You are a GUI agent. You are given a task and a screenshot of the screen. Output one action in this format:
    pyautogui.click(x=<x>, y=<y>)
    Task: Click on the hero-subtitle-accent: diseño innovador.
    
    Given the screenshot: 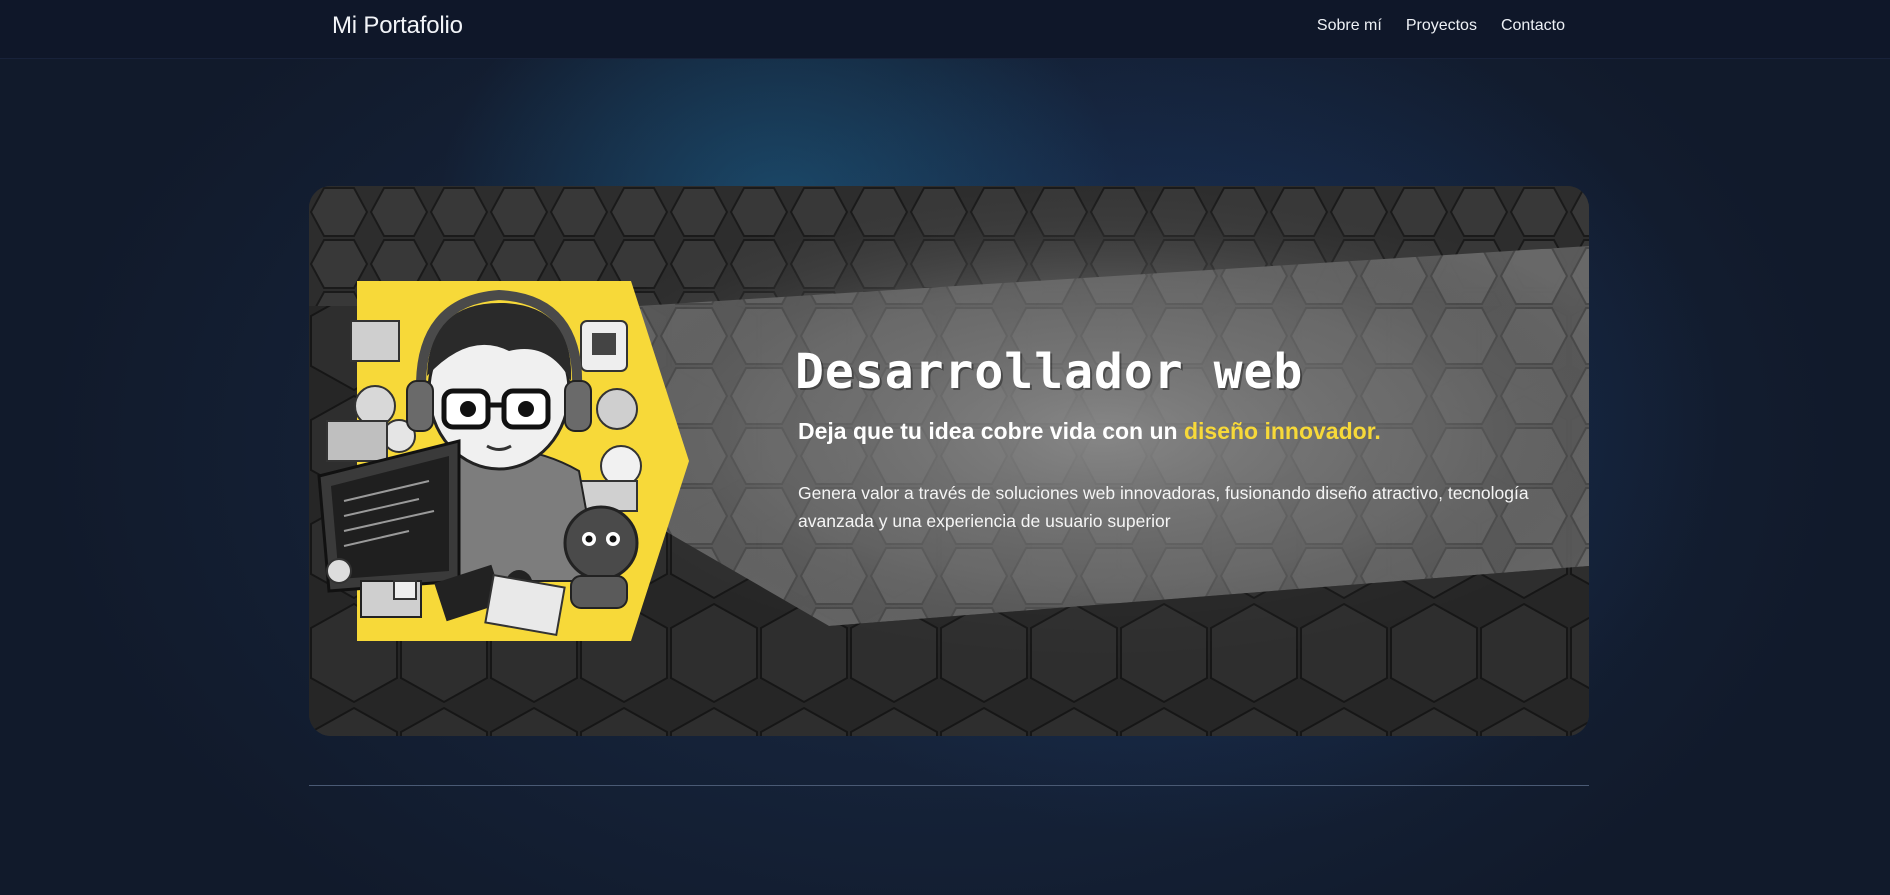 What is the action you would take?
    pyautogui.click(x=1282, y=431)
    